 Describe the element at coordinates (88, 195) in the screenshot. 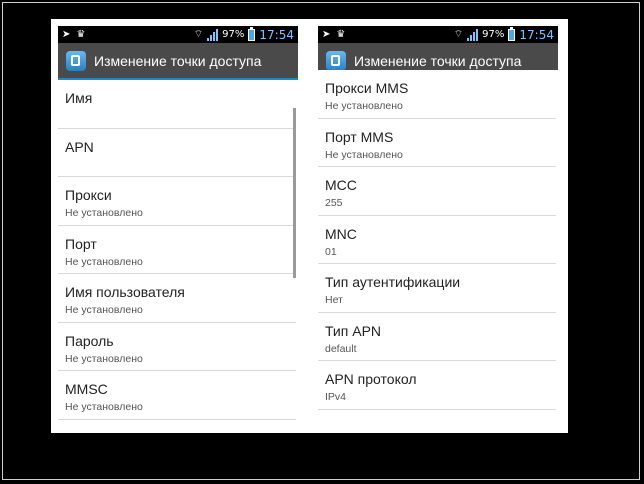

I see `item-title: Прокси` at that location.